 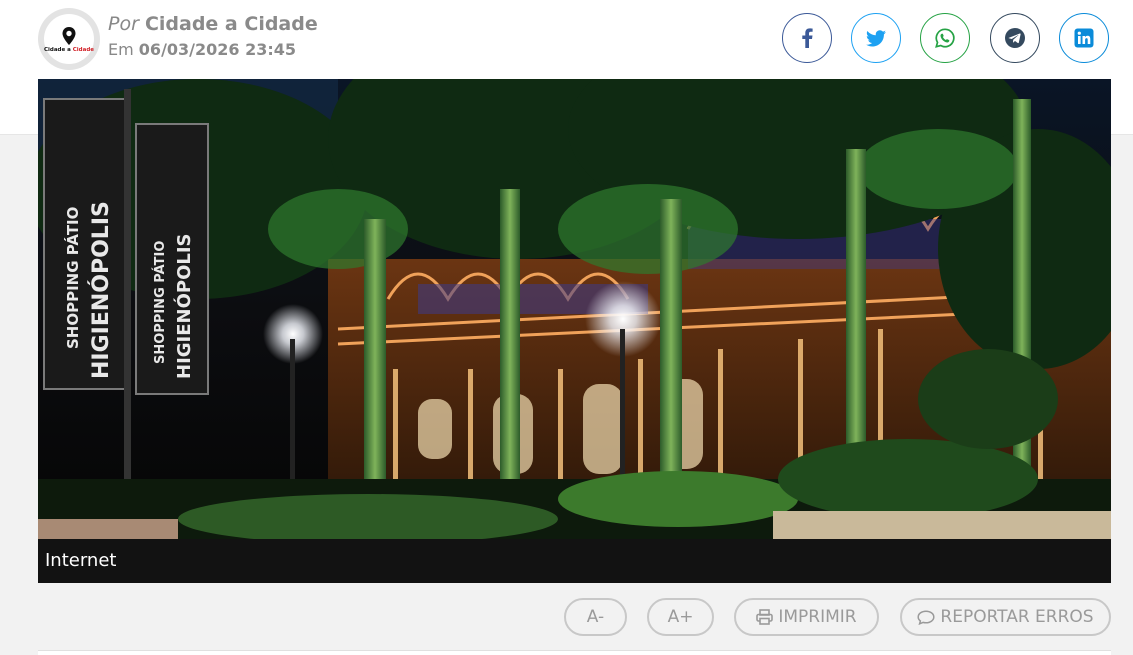 What do you see at coordinates (765, 617) in the screenshot?
I see `printer-icon` at bounding box center [765, 617].